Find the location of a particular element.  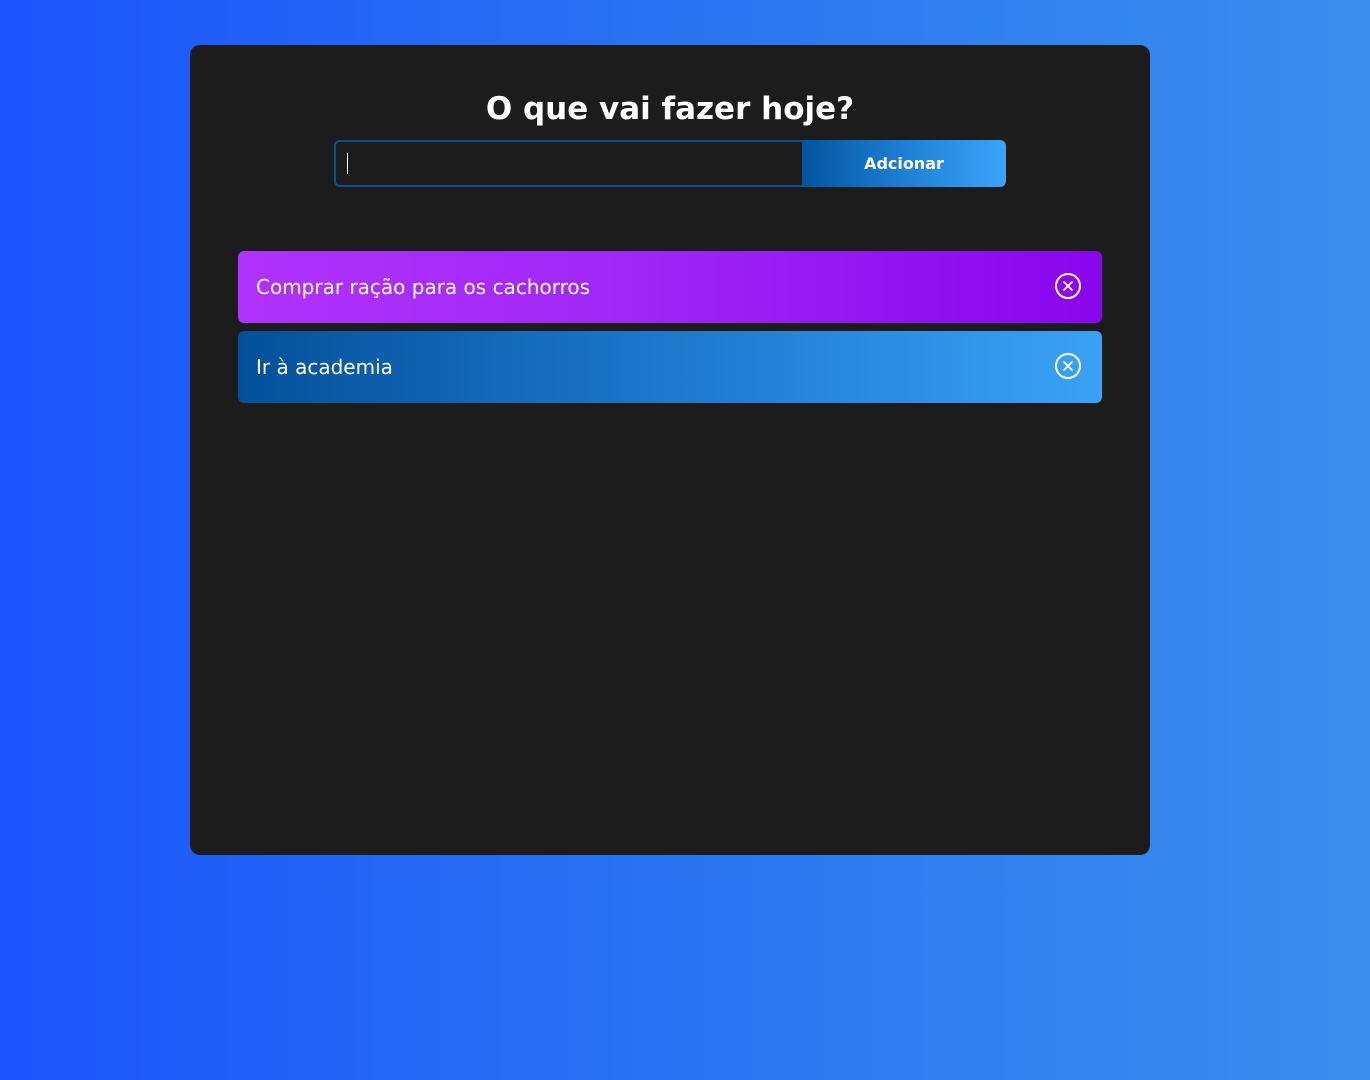

todo-input is located at coordinates (568, 163).